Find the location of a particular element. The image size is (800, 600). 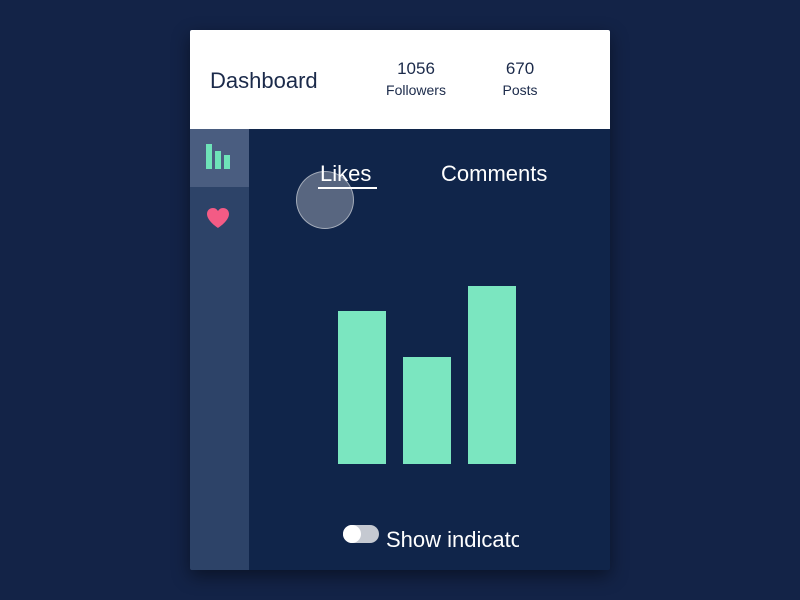

posts-label: Posts is located at coordinates (520, 90).